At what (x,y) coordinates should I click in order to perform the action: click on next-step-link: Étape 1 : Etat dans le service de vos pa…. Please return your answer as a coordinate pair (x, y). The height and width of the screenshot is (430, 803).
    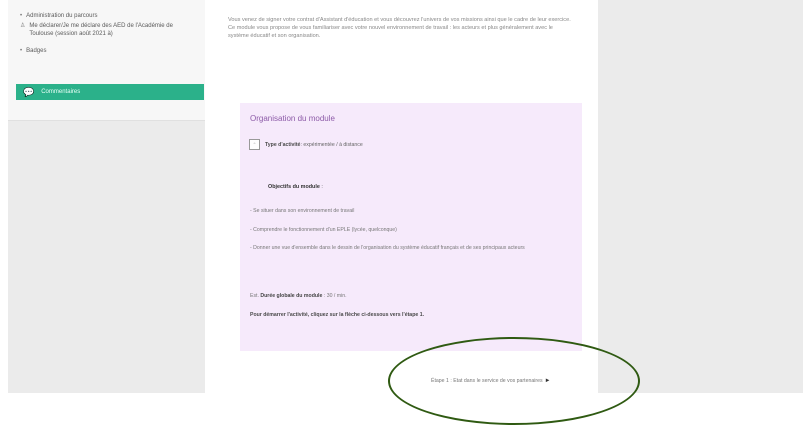
    Looking at the image, I should click on (491, 381).